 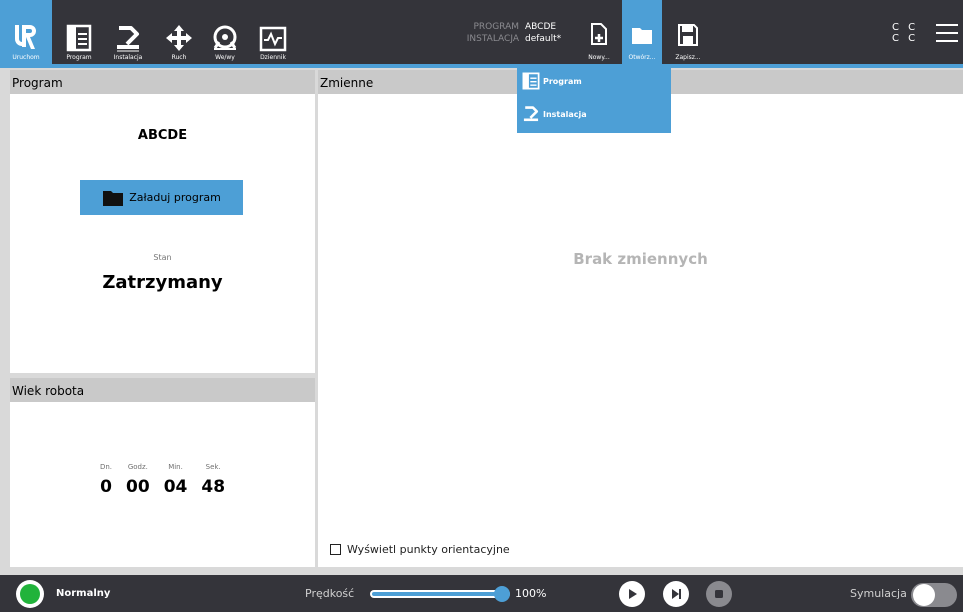 What do you see at coordinates (213, 467) in the screenshot?
I see `age-seconds-label: Sek.` at bounding box center [213, 467].